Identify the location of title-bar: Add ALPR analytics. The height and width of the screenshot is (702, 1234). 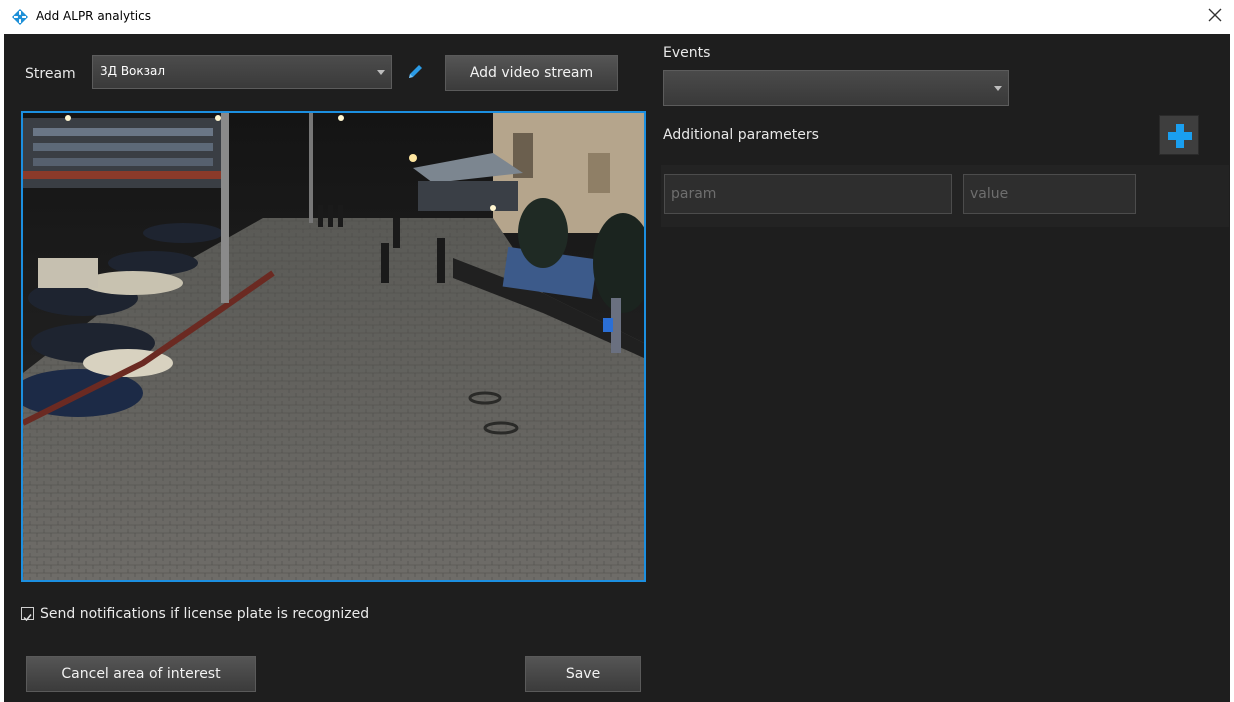
(617, 17).